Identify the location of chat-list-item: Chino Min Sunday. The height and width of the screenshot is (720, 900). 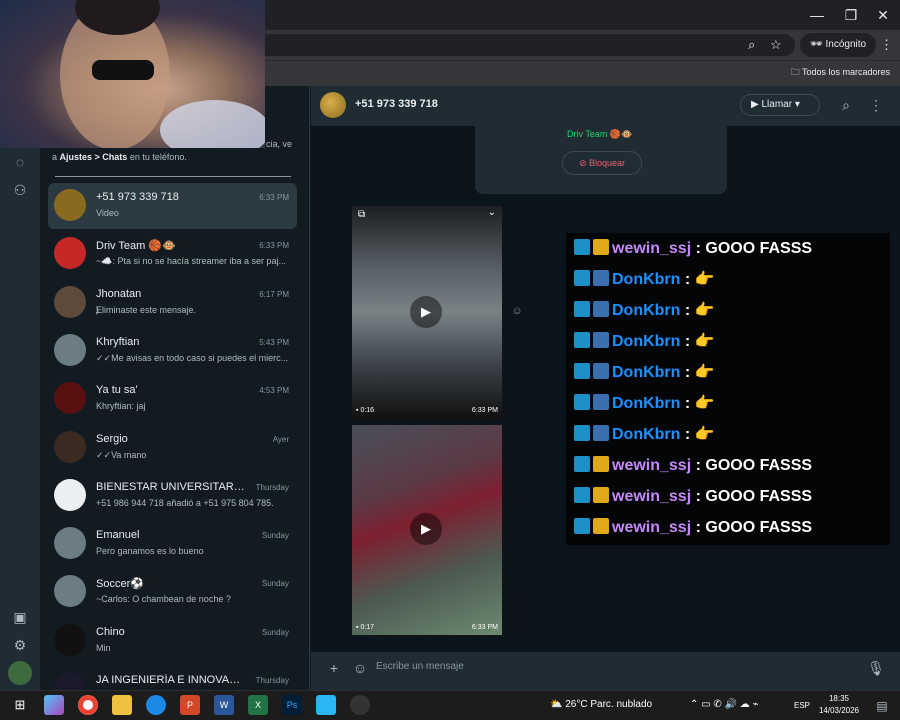
(172, 641).